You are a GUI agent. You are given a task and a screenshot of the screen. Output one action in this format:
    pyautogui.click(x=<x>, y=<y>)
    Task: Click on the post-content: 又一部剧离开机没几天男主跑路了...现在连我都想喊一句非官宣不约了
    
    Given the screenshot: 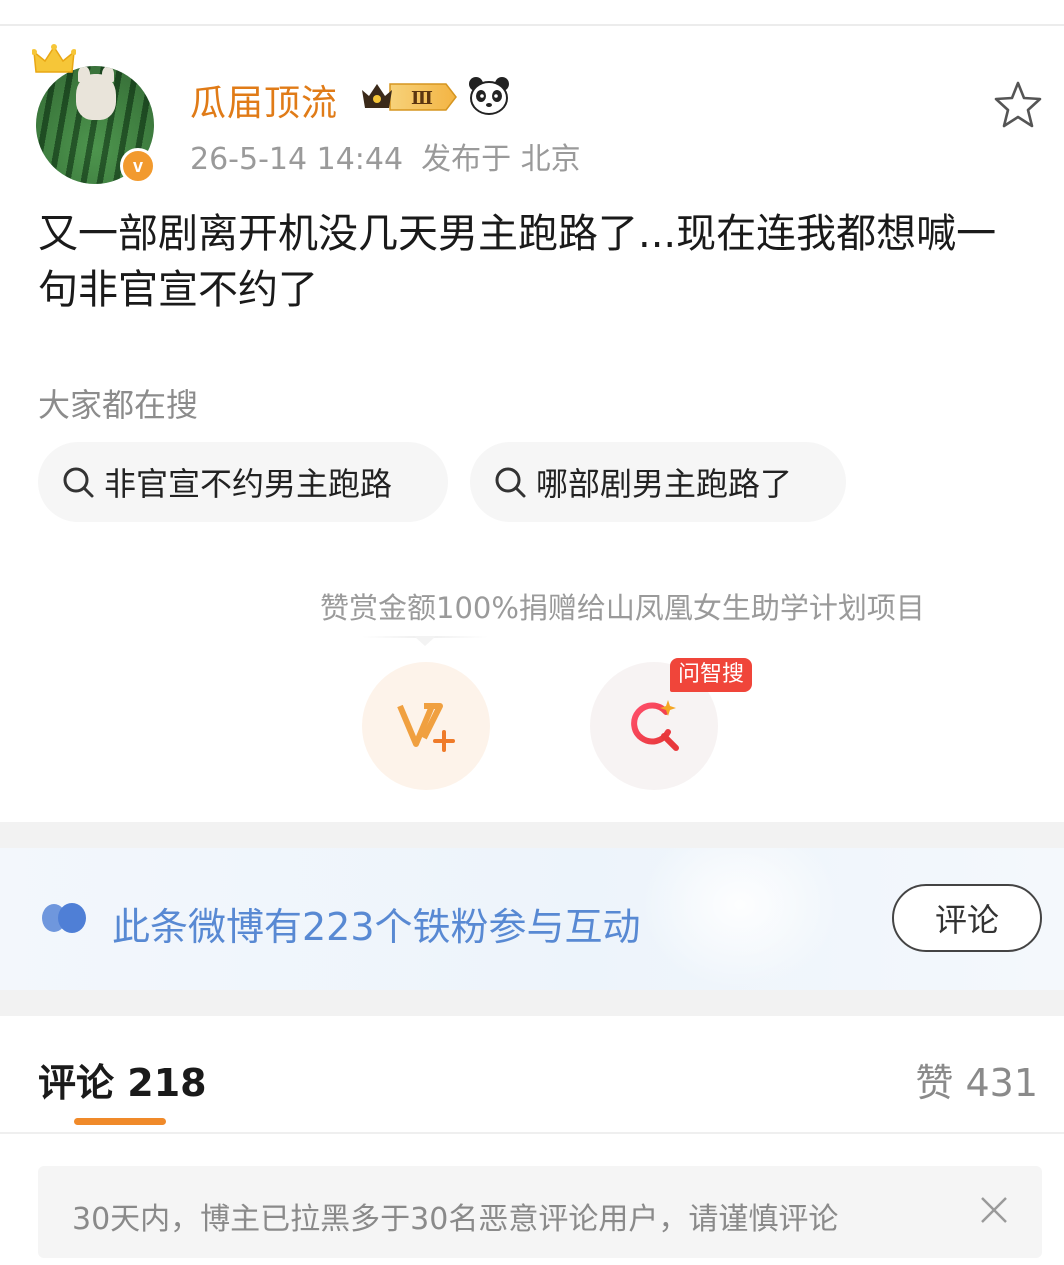 What is the action you would take?
    pyautogui.click(x=517, y=262)
    